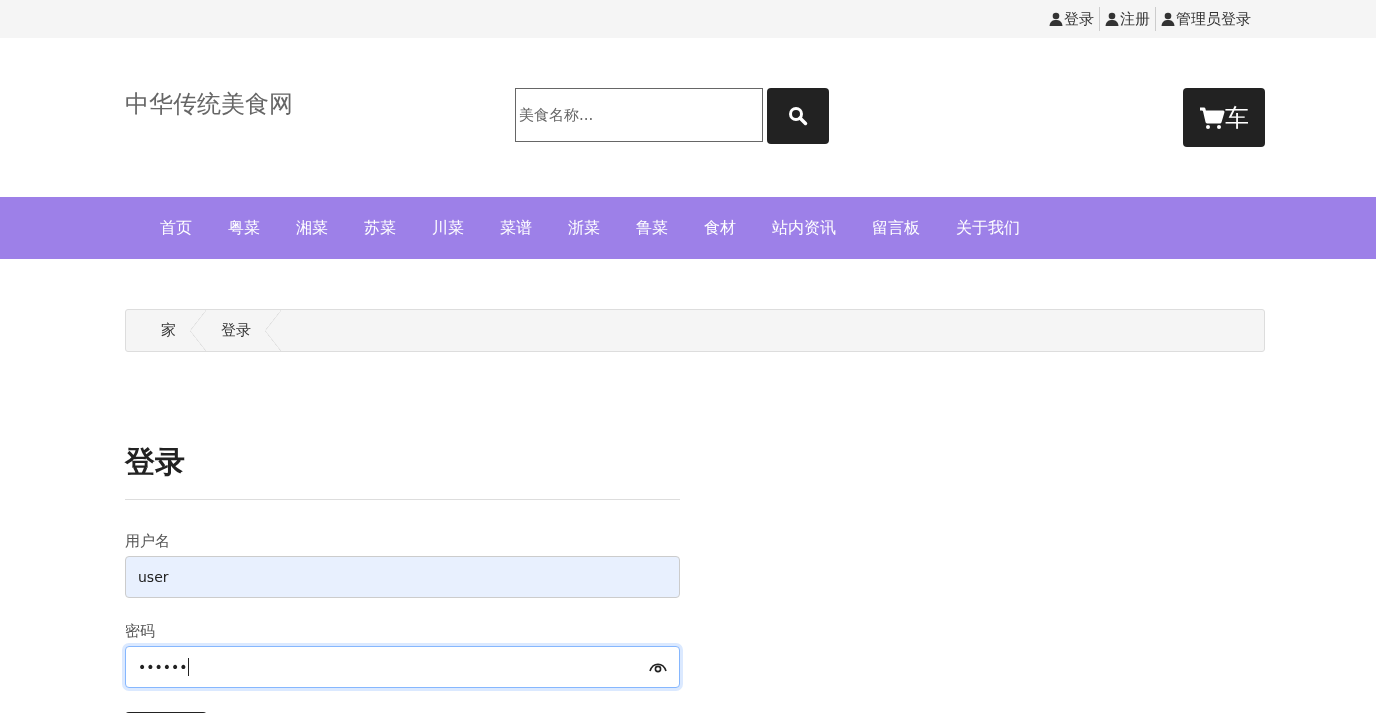 This screenshot has width=1376, height=713. Describe the element at coordinates (176, 330) in the screenshot. I see `breadcrumb-link: 家` at that location.